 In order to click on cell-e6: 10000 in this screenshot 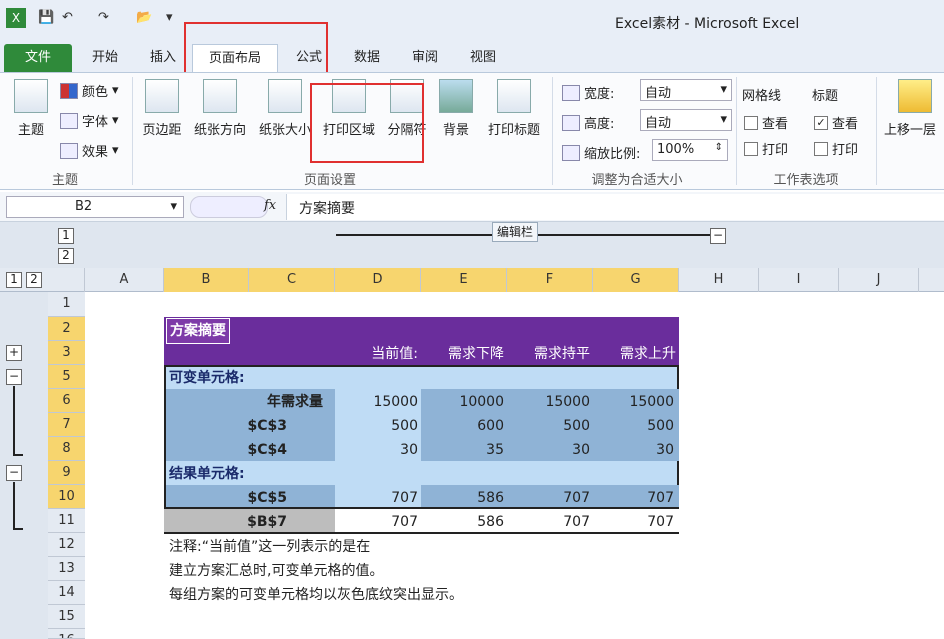, I will do `click(464, 402)`.